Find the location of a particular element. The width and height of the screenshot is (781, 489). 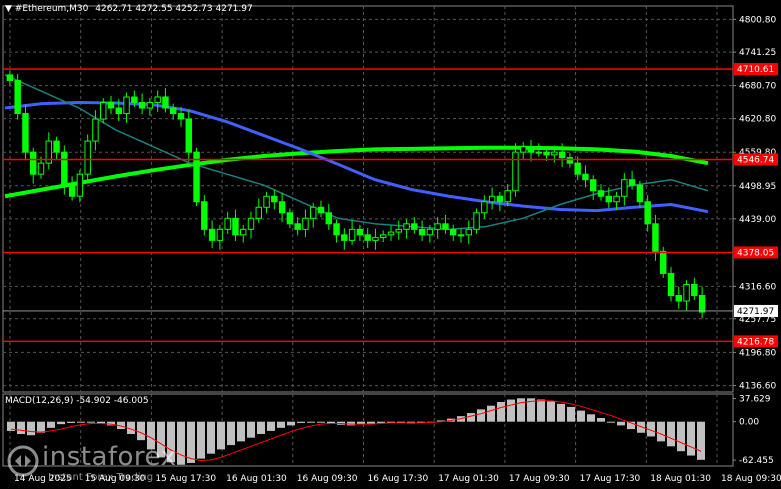

price-tick-label: 4136.60 is located at coordinates (757, 387).